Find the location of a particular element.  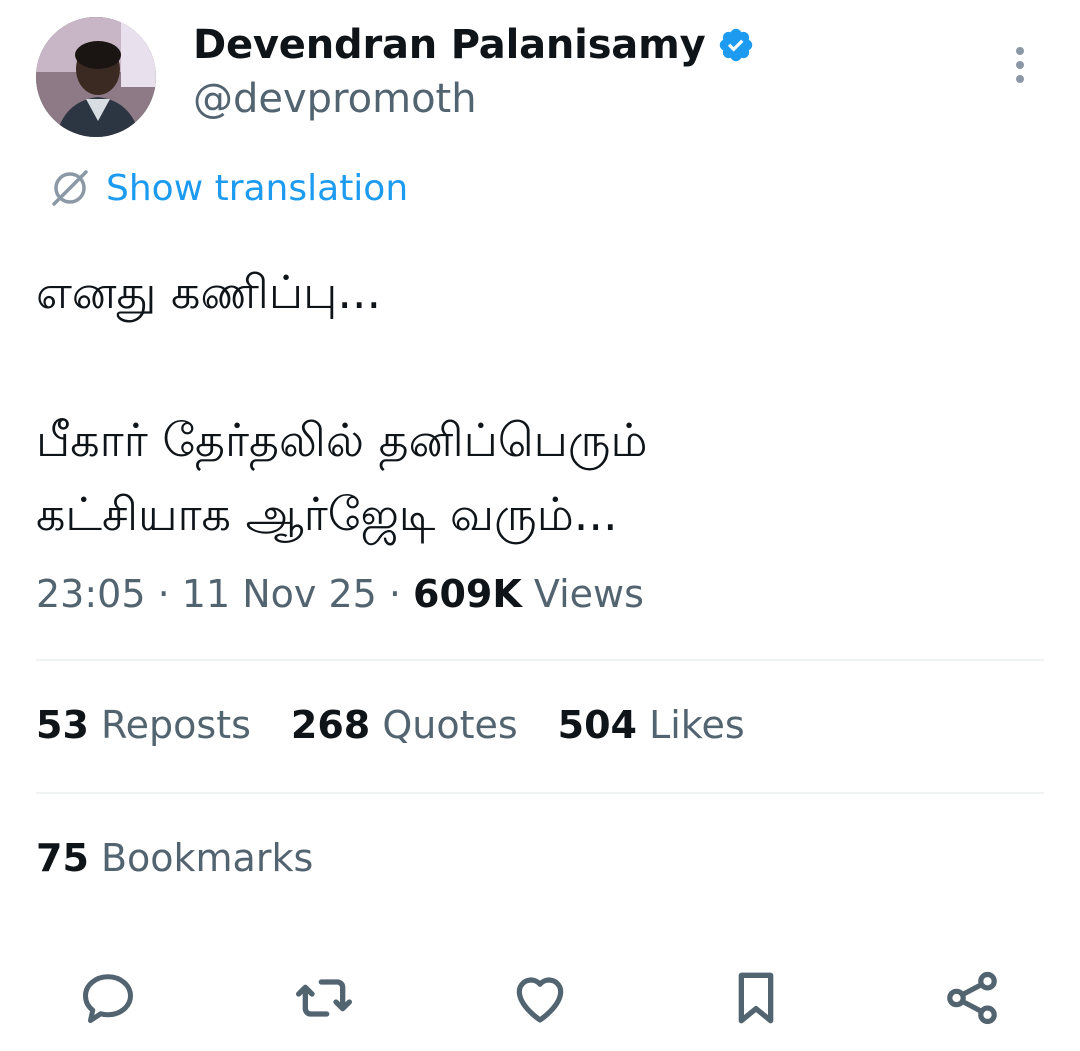

reply-icon is located at coordinates (108, 998).